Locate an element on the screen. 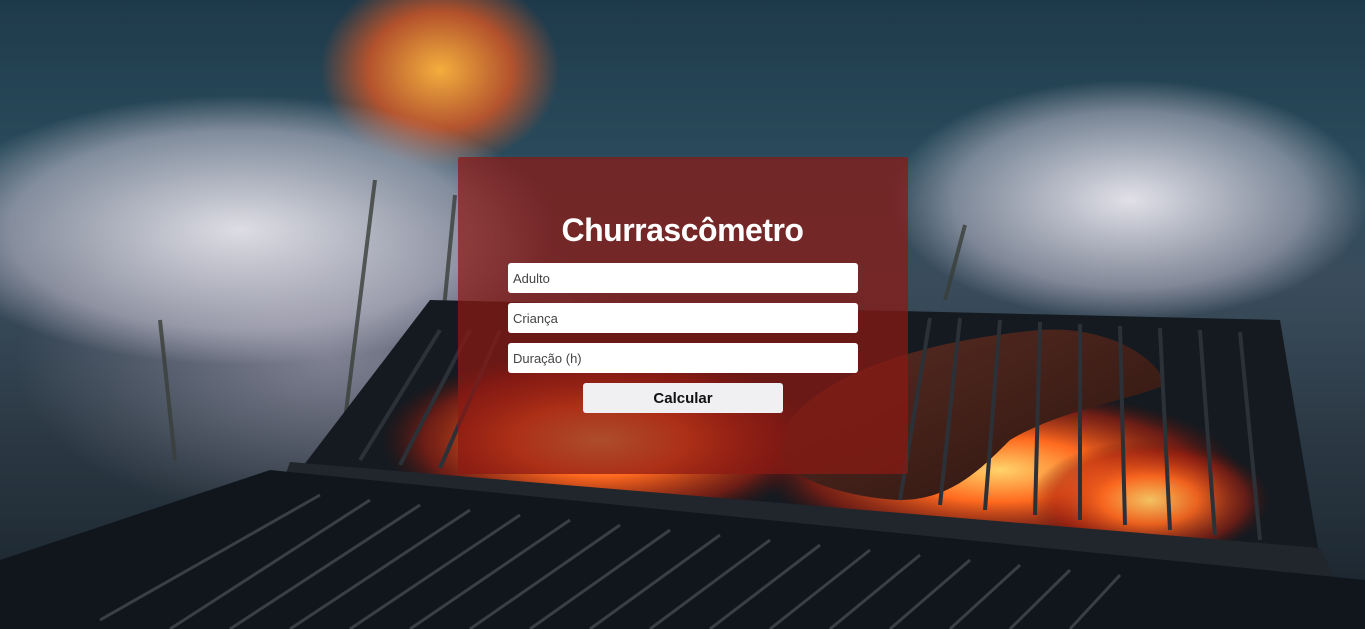 The image size is (1365, 629). page-title: Churrascômetro is located at coordinates (682, 230).